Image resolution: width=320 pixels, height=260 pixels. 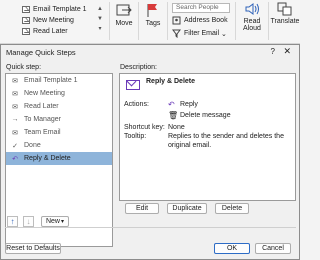 I want to click on arrow-up-icon: ↑, so click(x=12, y=221).